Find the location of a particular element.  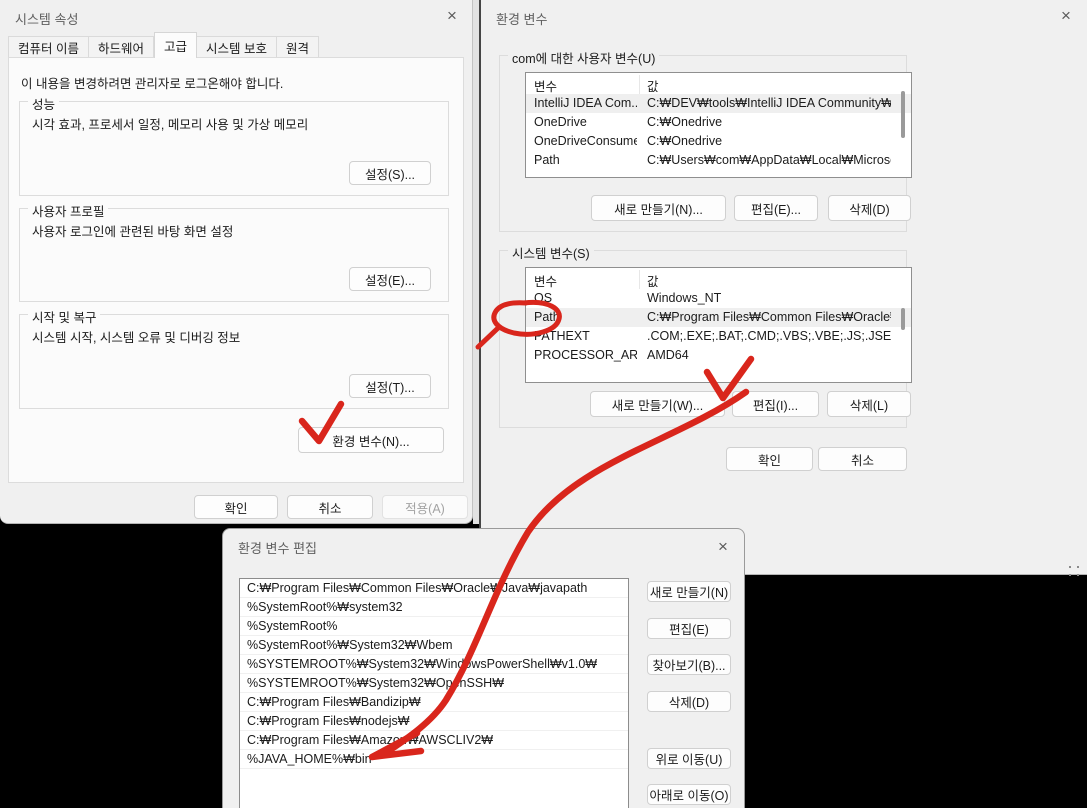

window-title: 환경 변수 is located at coordinates (522, 19).